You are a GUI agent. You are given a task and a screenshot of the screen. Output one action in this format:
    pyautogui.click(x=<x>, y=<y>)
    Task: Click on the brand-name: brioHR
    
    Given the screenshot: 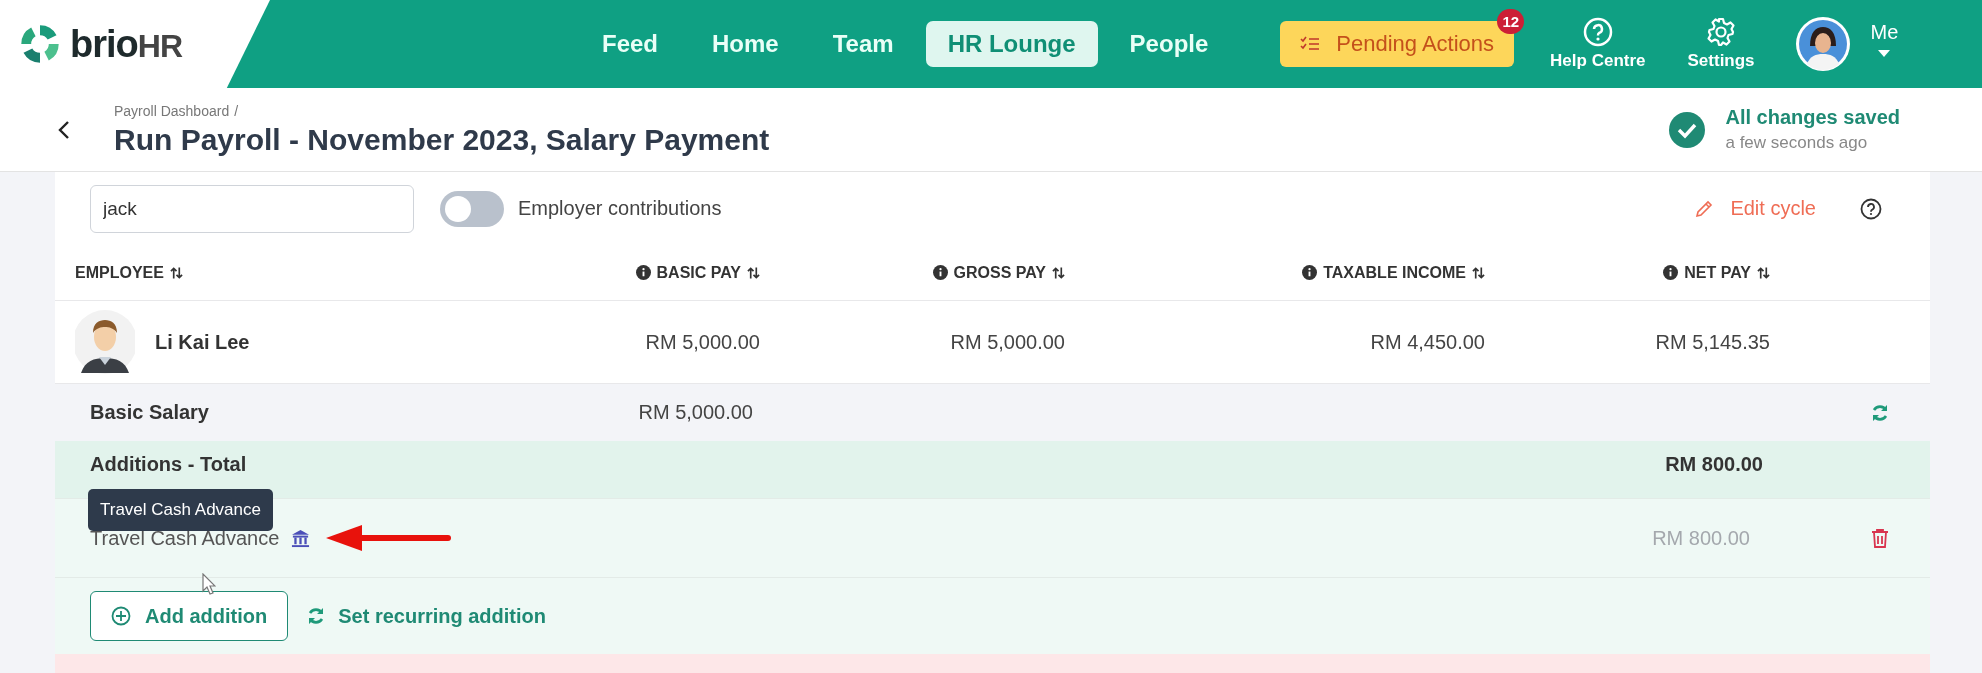 What is the action you would take?
    pyautogui.click(x=126, y=44)
    